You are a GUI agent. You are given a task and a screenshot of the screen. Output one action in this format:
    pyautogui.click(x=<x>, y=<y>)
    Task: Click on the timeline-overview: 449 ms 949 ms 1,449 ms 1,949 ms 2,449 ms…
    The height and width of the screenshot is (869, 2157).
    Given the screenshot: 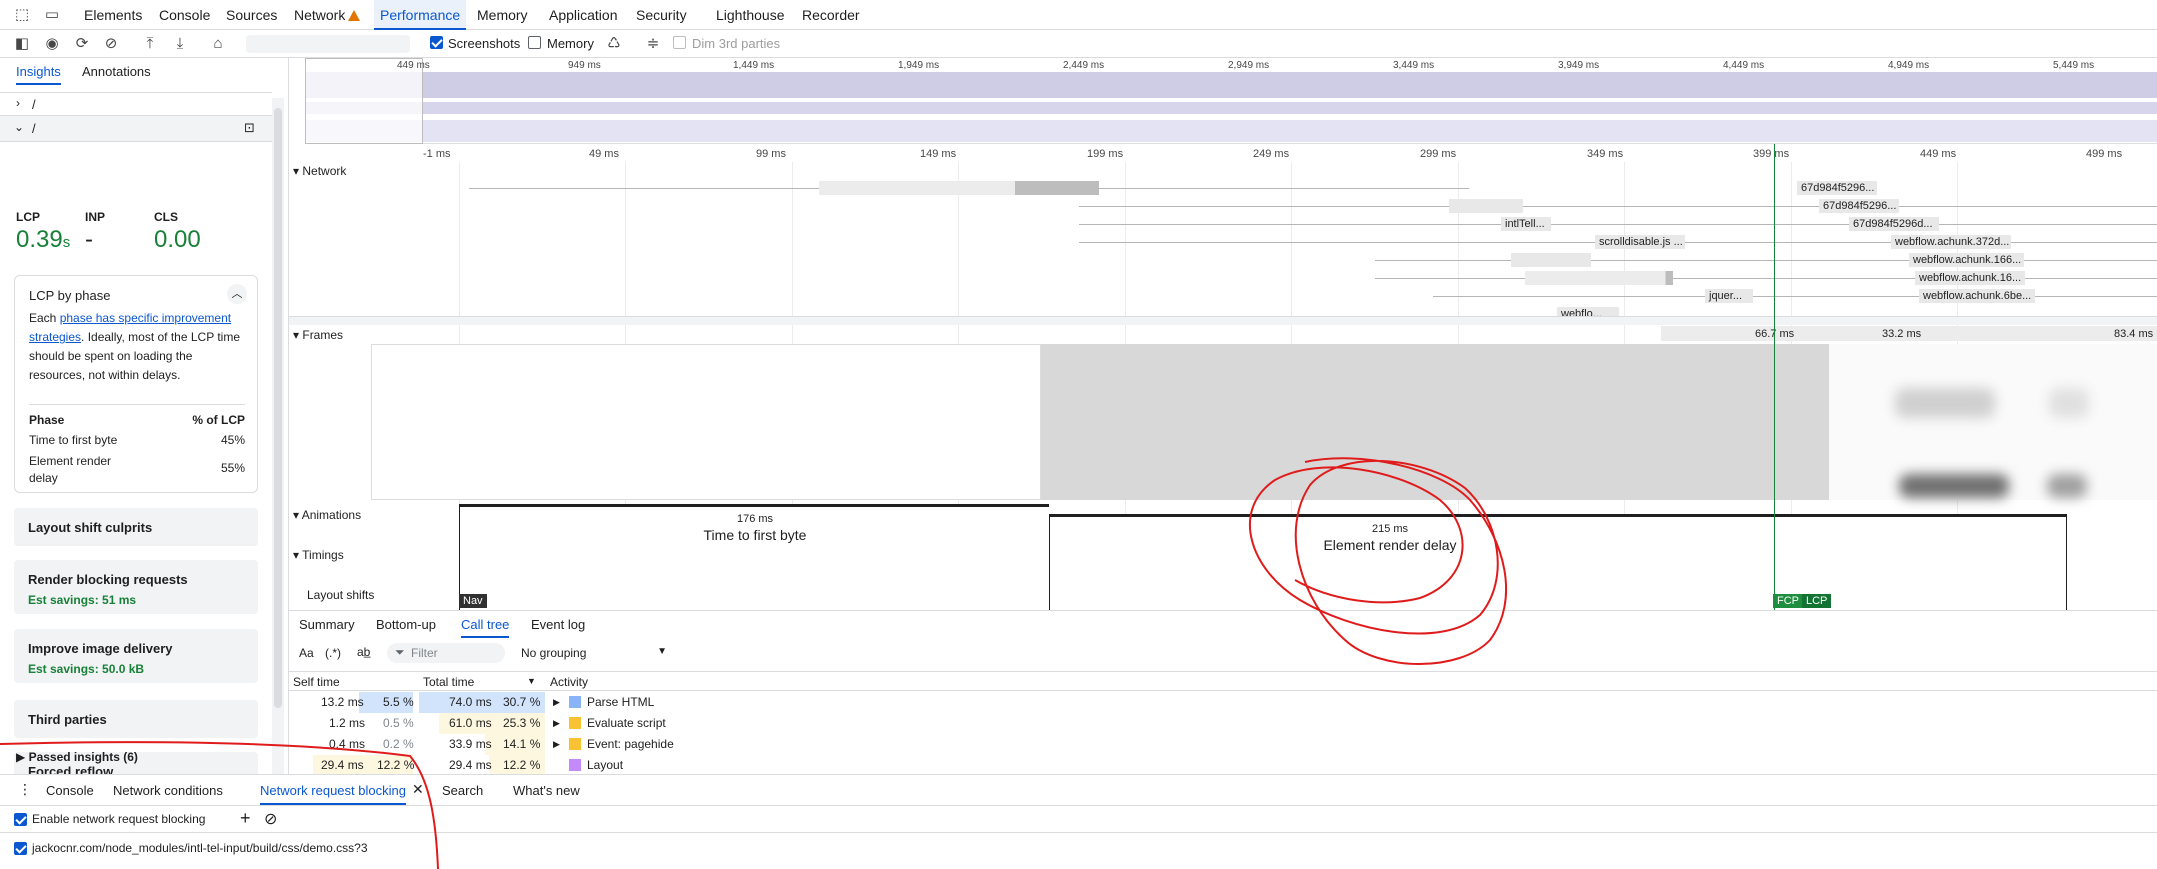 What is the action you would take?
    pyautogui.click(x=1231, y=101)
    